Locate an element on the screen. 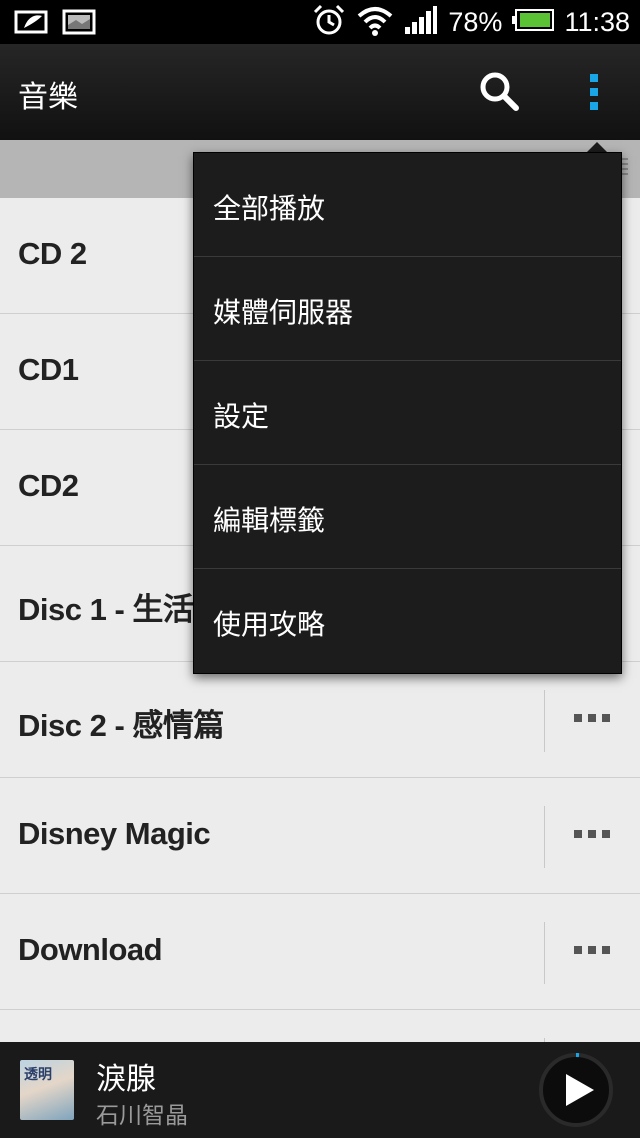 The image size is (640, 1138). signal-icon is located at coordinates (421, 22).